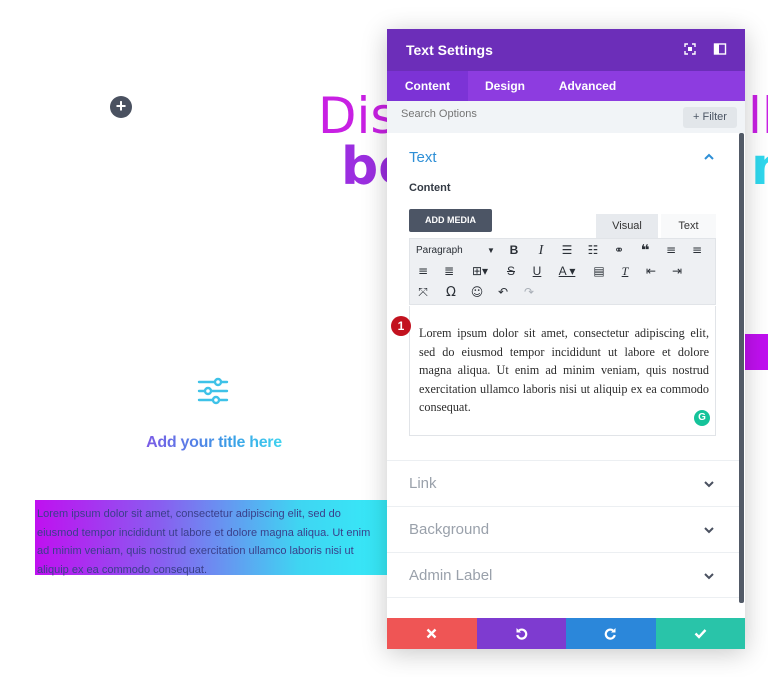  Describe the element at coordinates (439, 250) in the screenshot. I see `paragraph-format-select: Paragraph` at that location.